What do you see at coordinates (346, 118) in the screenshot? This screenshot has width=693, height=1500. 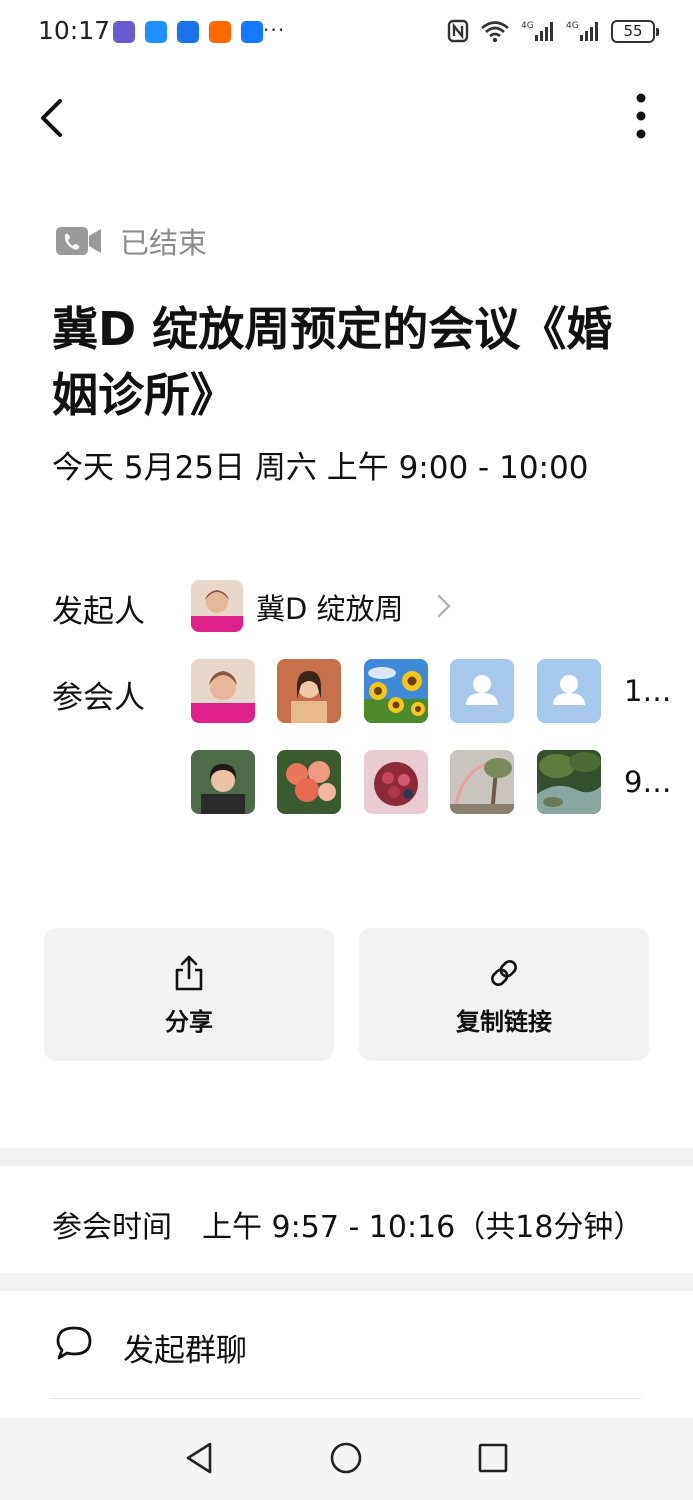 I see `top-bar` at bounding box center [346, 118].